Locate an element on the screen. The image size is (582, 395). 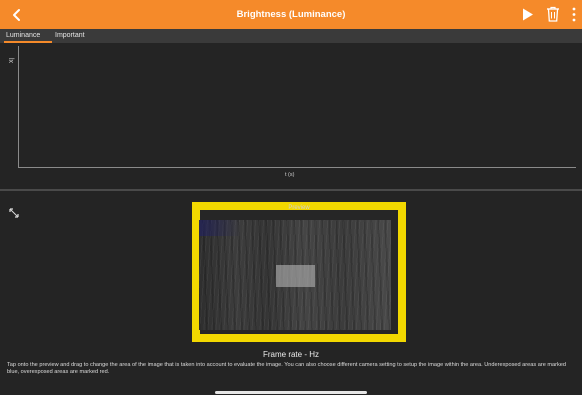
y-axis is located at coordinates (18, 106).